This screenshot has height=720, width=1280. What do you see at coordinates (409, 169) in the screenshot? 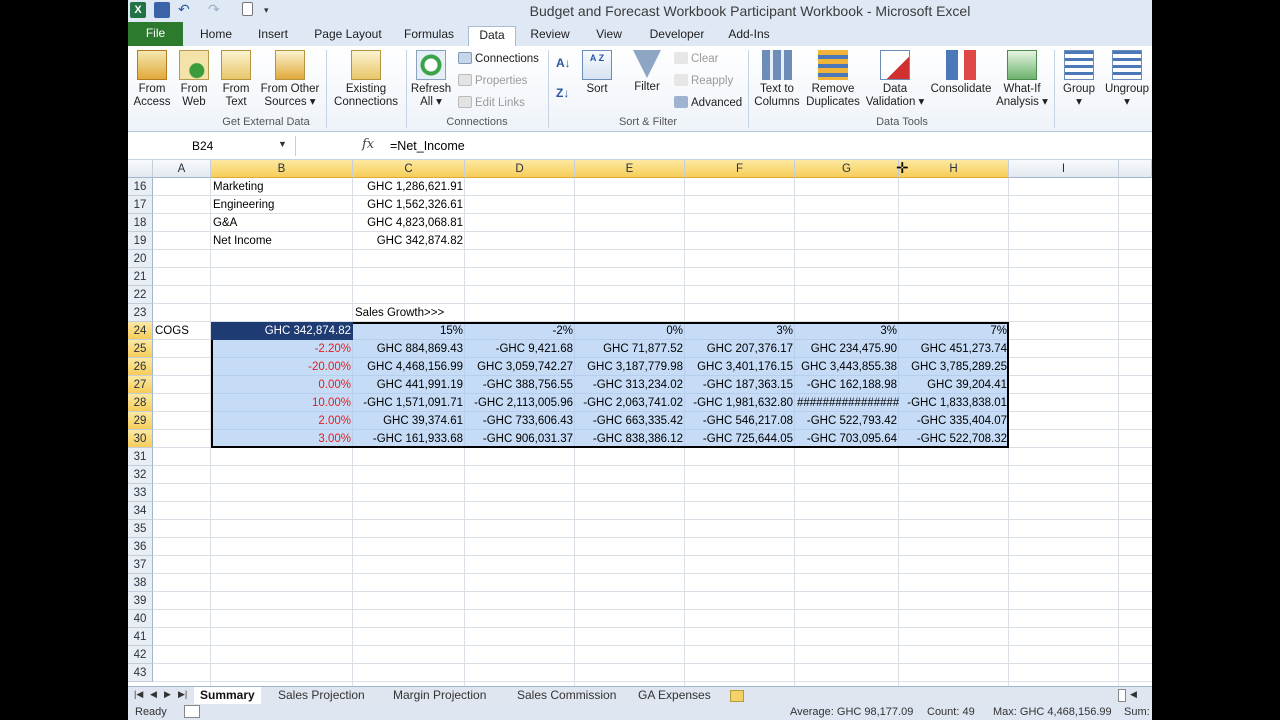
I see `column-header-c: C` at bounding box center [409, 169].